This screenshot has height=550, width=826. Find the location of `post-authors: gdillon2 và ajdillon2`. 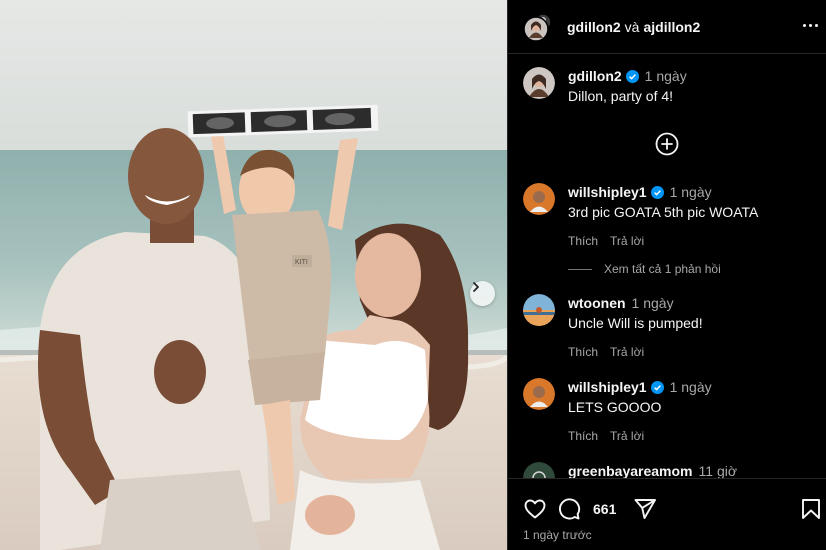

post-authors: gdillon2 và ajdillon2 is located at coordinates (633, 27).